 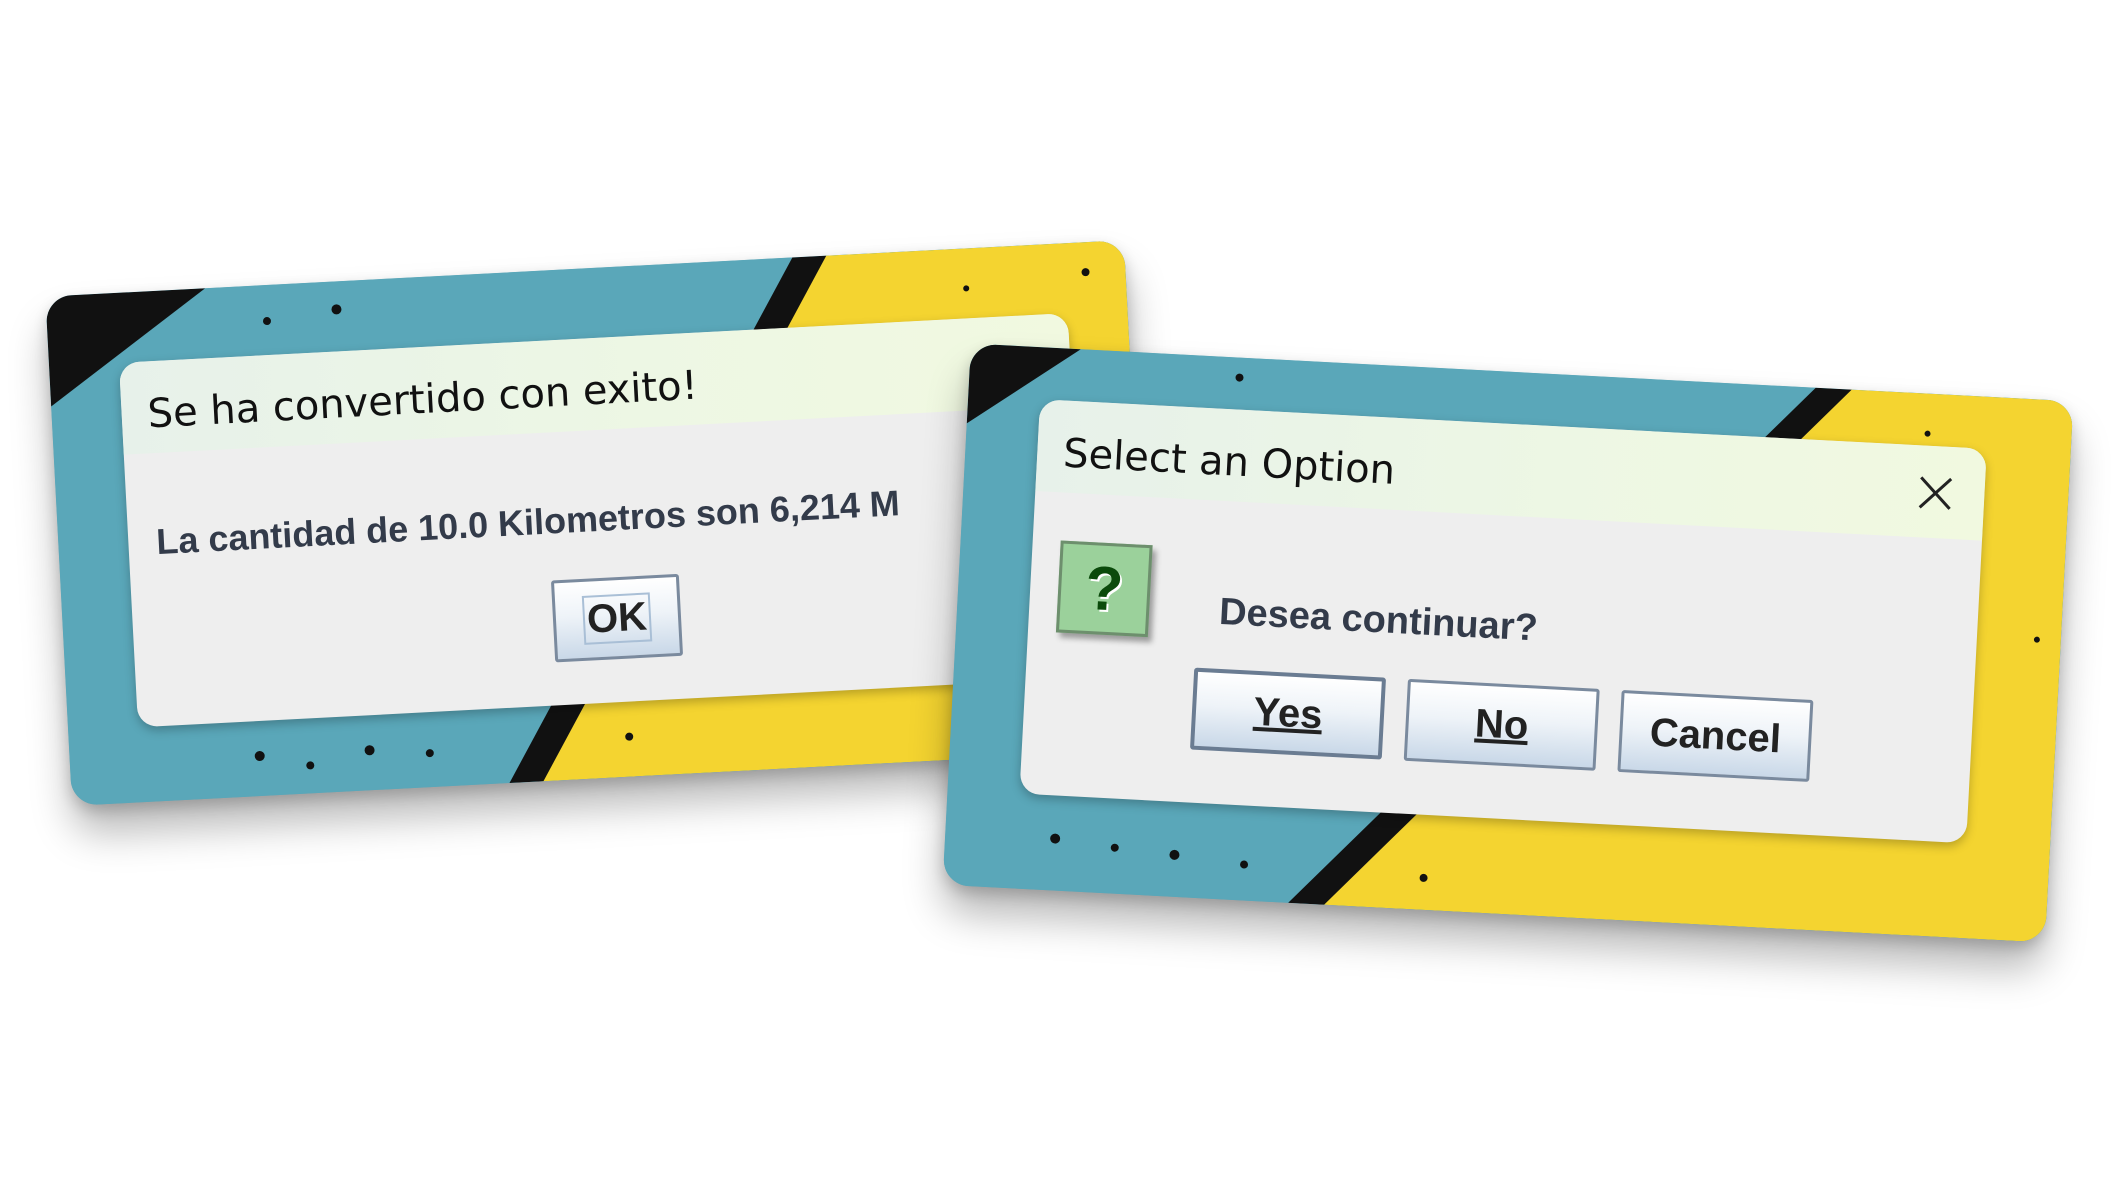 I want to click on cancel-button: Cancel, so click(x=1715, y=736).